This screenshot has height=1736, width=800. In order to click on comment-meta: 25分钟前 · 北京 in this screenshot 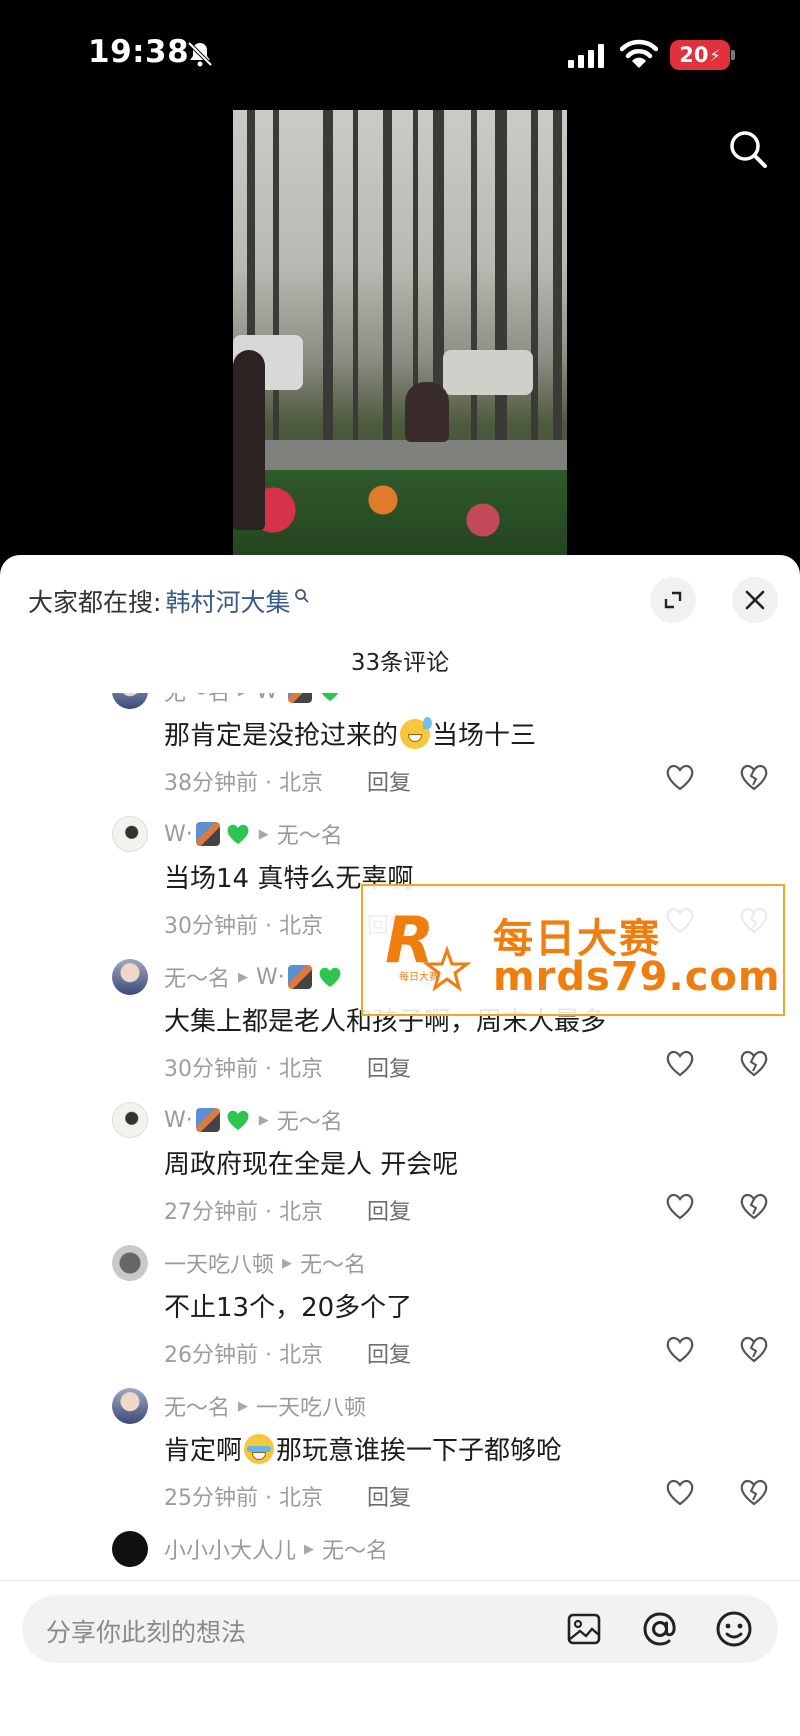, I will do `click(243, 1498)`.